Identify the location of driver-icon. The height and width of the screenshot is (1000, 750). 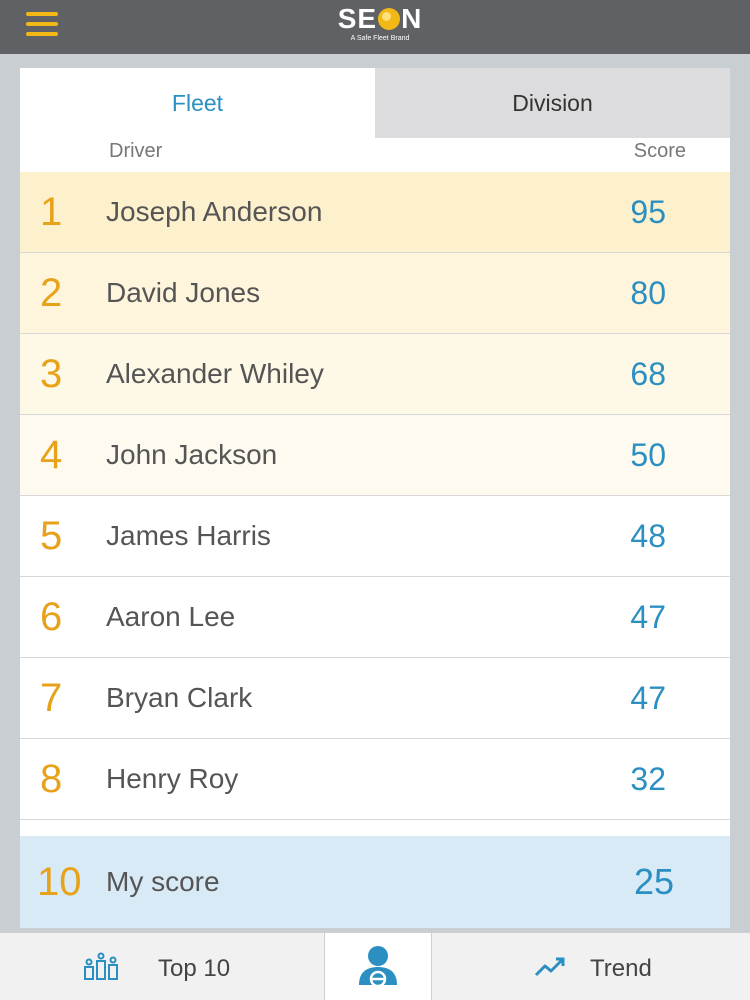
(378, 967).